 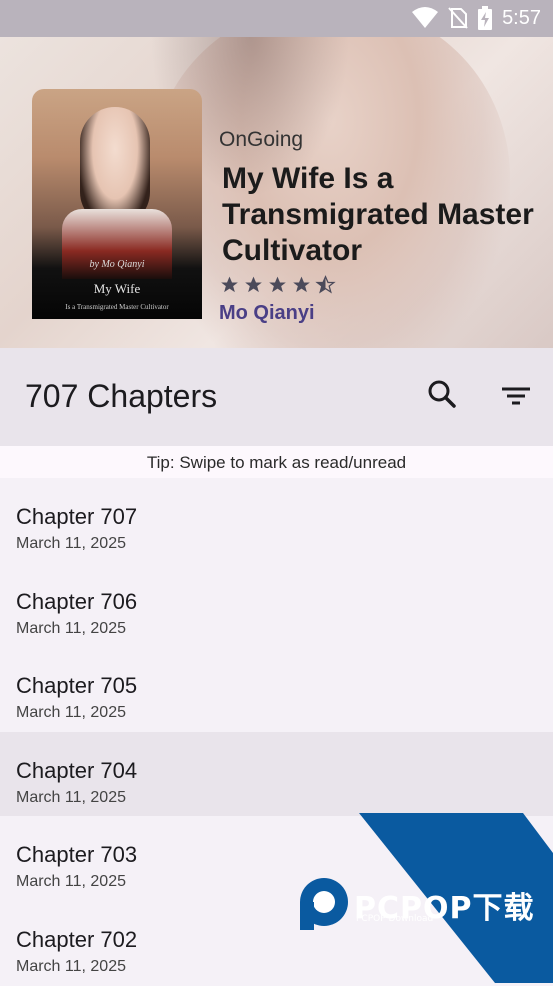 What do you see at coordinates (276, 520) in the screenshot?
I see `chapter-row: Chapter 707 March 11, 2025` at bounding box center [276, 520].